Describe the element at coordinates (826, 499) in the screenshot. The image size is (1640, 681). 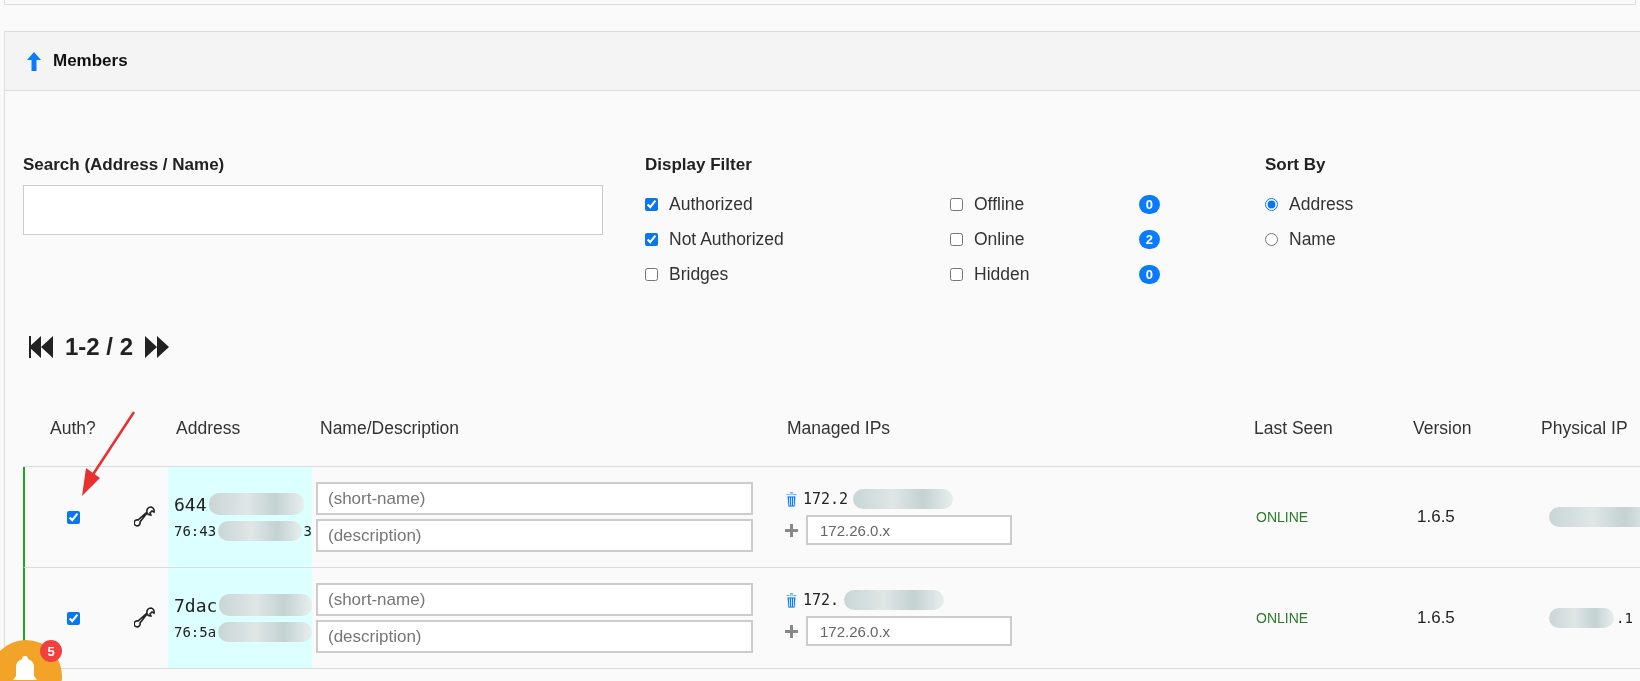
I see `managed-ip: 172.2` at that location.